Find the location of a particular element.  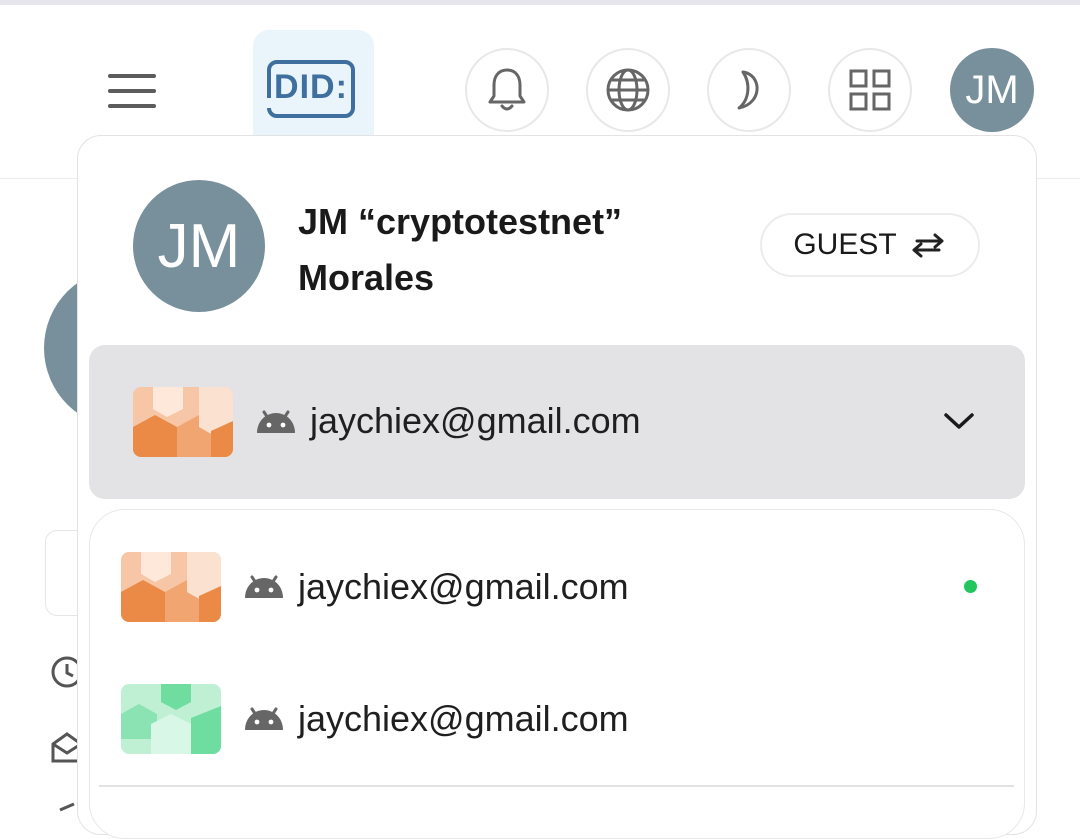

selected-account-email: jaychiex@gmail.com is located at coordinates (475, 420).